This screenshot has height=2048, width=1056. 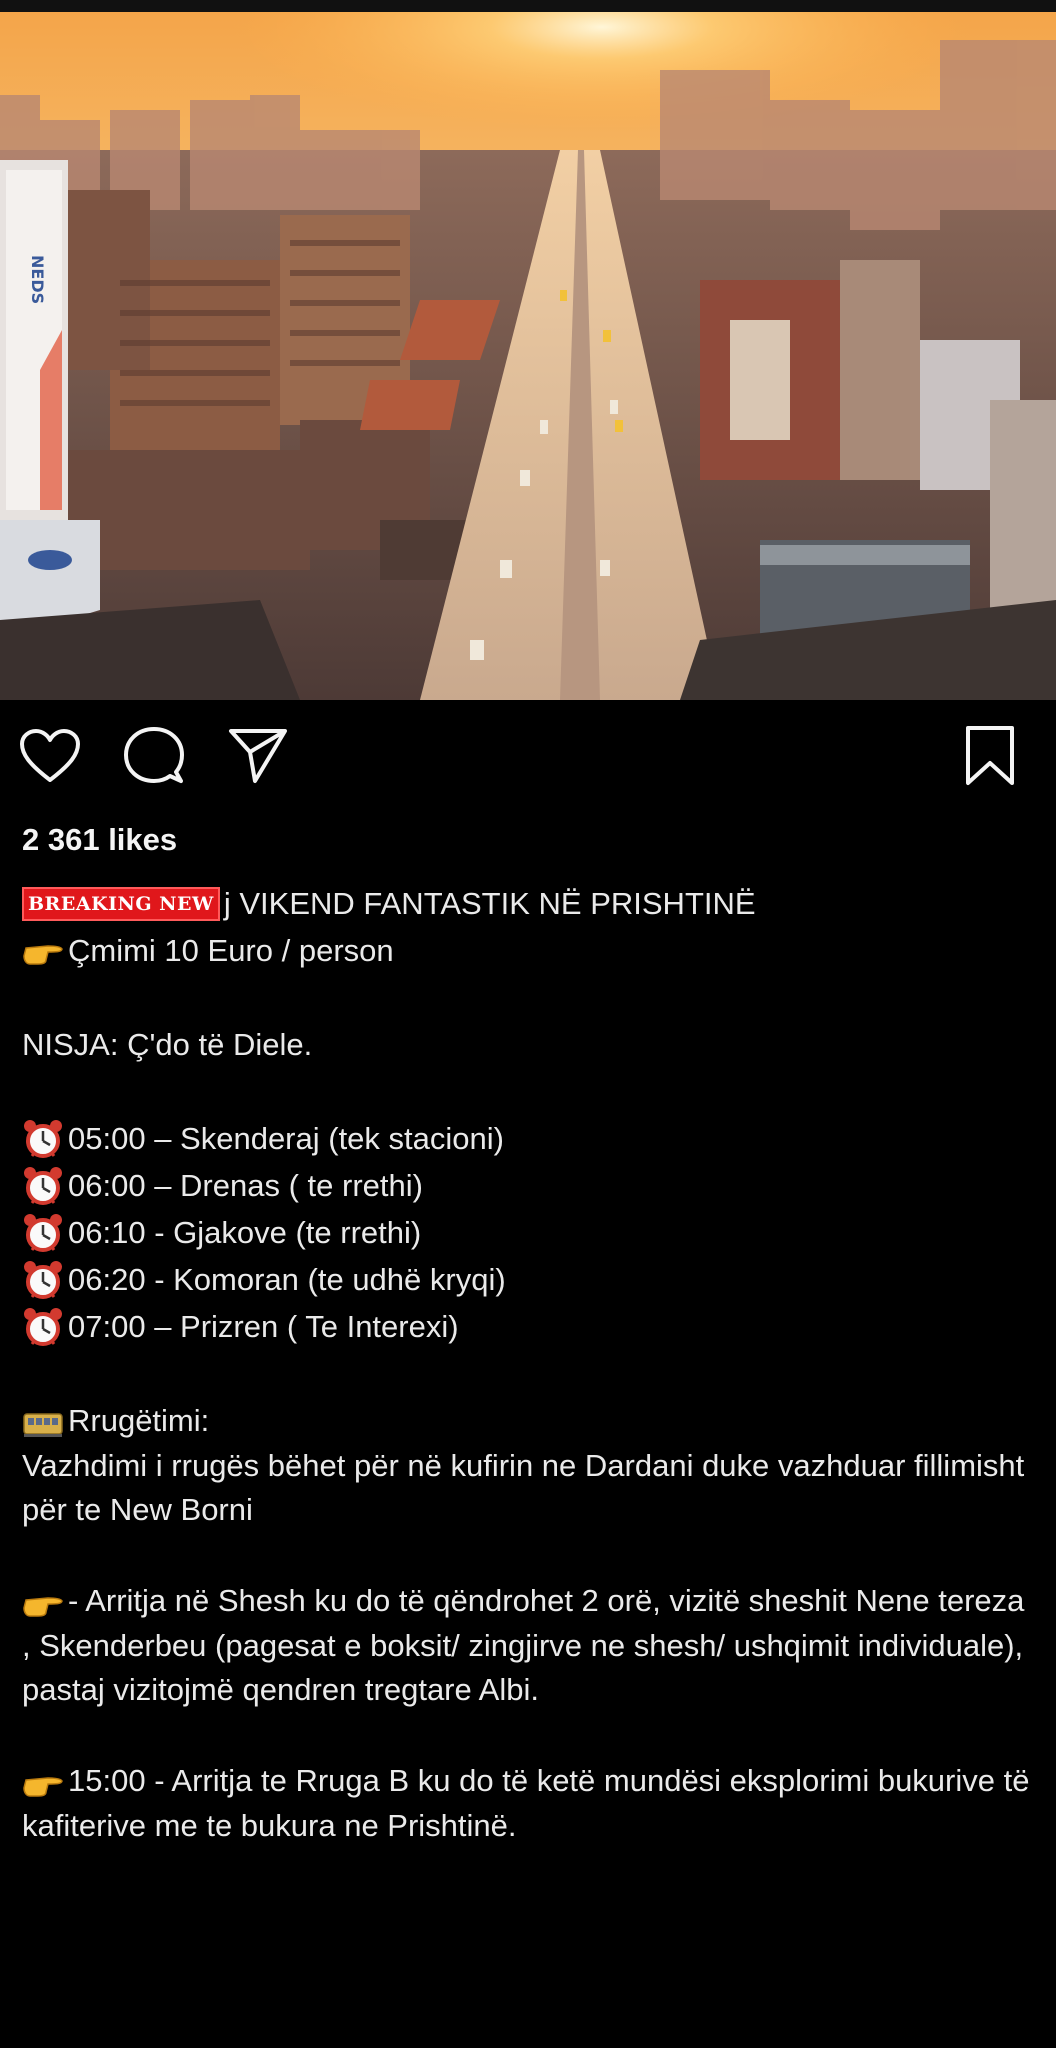 I want to click on likes-count: 2 361 likes, so click(x=99, y=840).